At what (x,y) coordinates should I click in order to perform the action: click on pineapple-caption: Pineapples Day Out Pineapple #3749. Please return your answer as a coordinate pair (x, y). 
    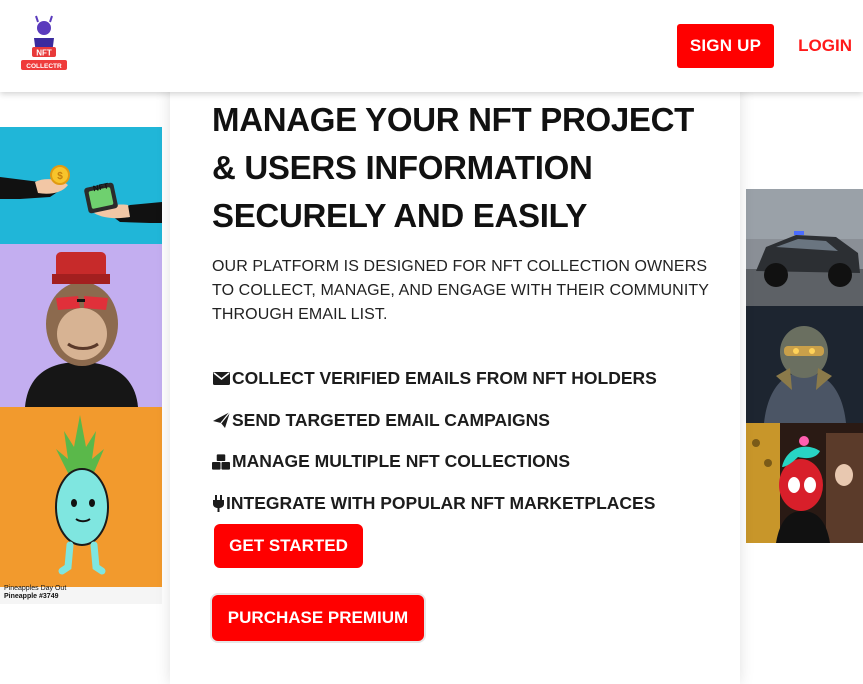
    Looking at the image, I should click on (35, 593).